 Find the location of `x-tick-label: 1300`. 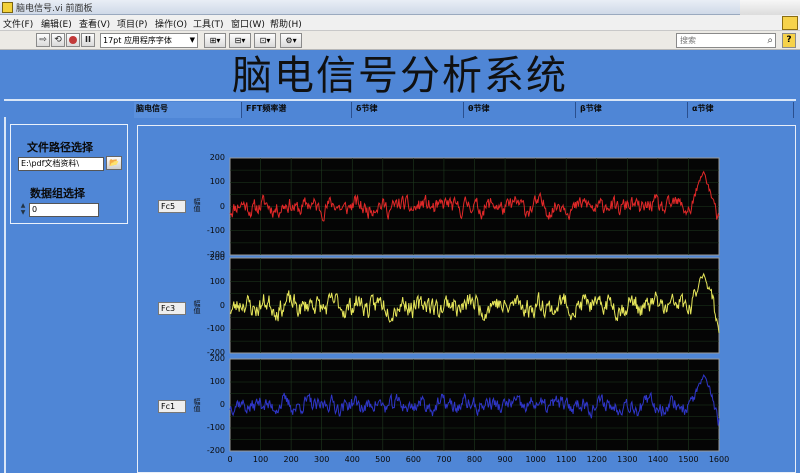

x-tick-label: 1300 is located at coordinates (627, 459).